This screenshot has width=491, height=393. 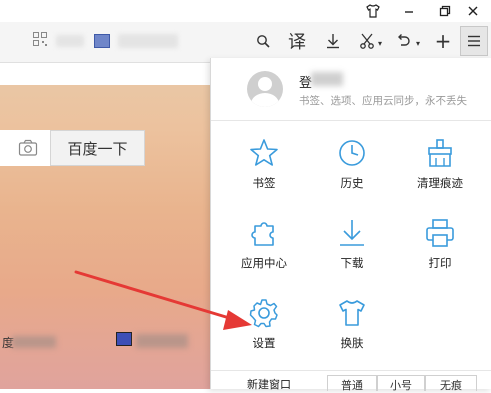 What do you see at coordinates (264, 152) in the screenshot?
I see `star-icon` at bounding box center [264, 152].